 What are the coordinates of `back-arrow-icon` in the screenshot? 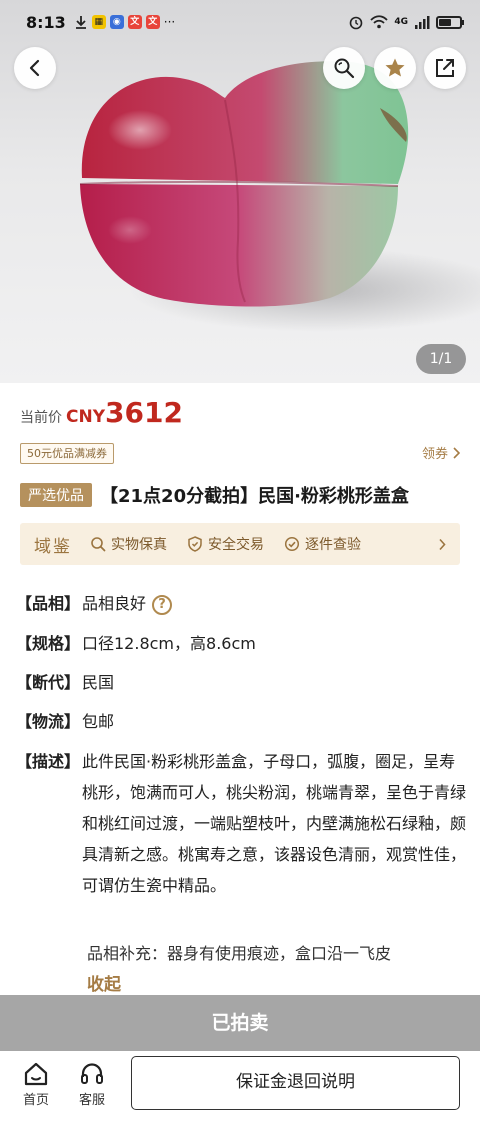 It's located at (34, 68).